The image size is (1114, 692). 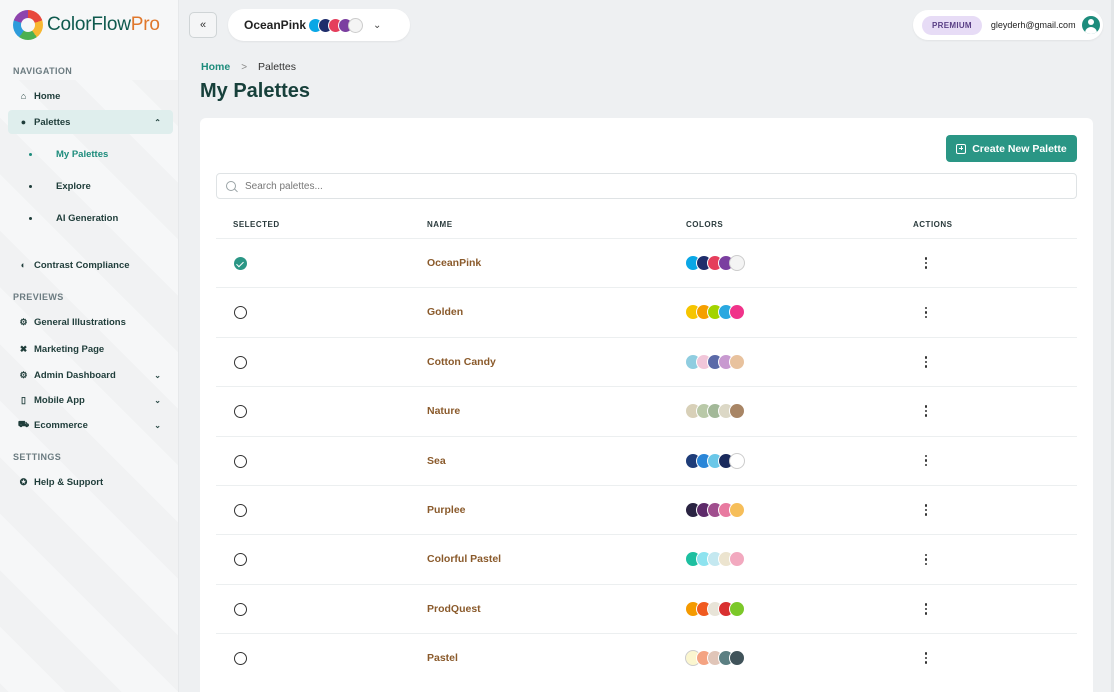 I want to click on palette-name: Golden, so click(x=445, y=312).